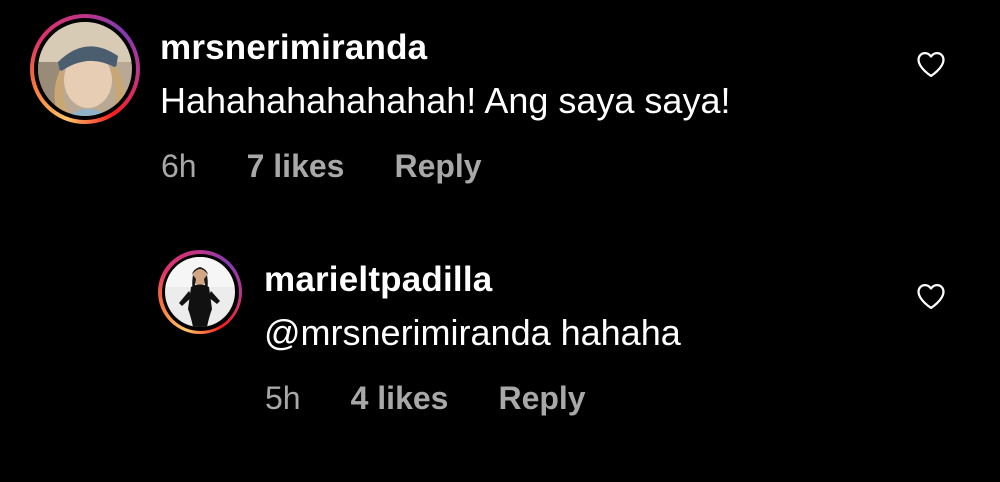 This screenshot has width=1000, height=482. I want to click on likes-count-button: 7 likes, so click(296, 166).